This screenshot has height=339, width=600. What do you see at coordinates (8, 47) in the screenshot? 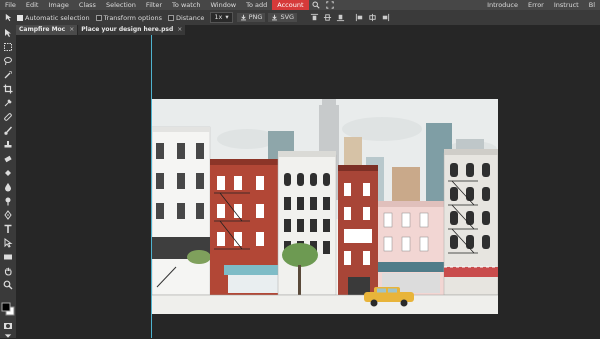
I see `marquee-tool-icon` at bounding box center [8, 47].